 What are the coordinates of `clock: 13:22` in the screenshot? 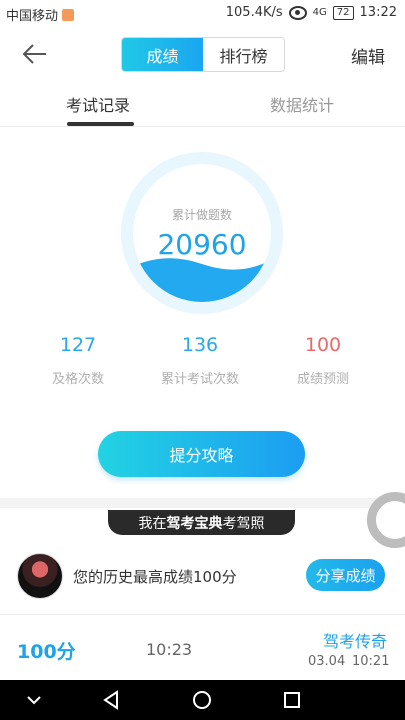 It's located at (378, 12).